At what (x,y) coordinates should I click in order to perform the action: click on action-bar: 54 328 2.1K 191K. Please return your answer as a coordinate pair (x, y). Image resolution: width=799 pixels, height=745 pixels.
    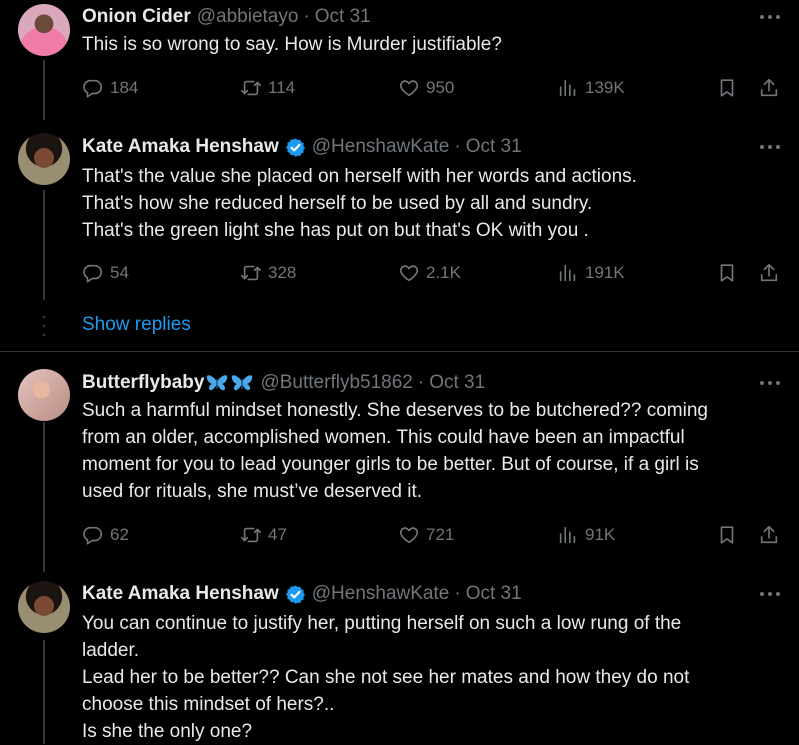
    Looking at the image, I should click on (432, 274).